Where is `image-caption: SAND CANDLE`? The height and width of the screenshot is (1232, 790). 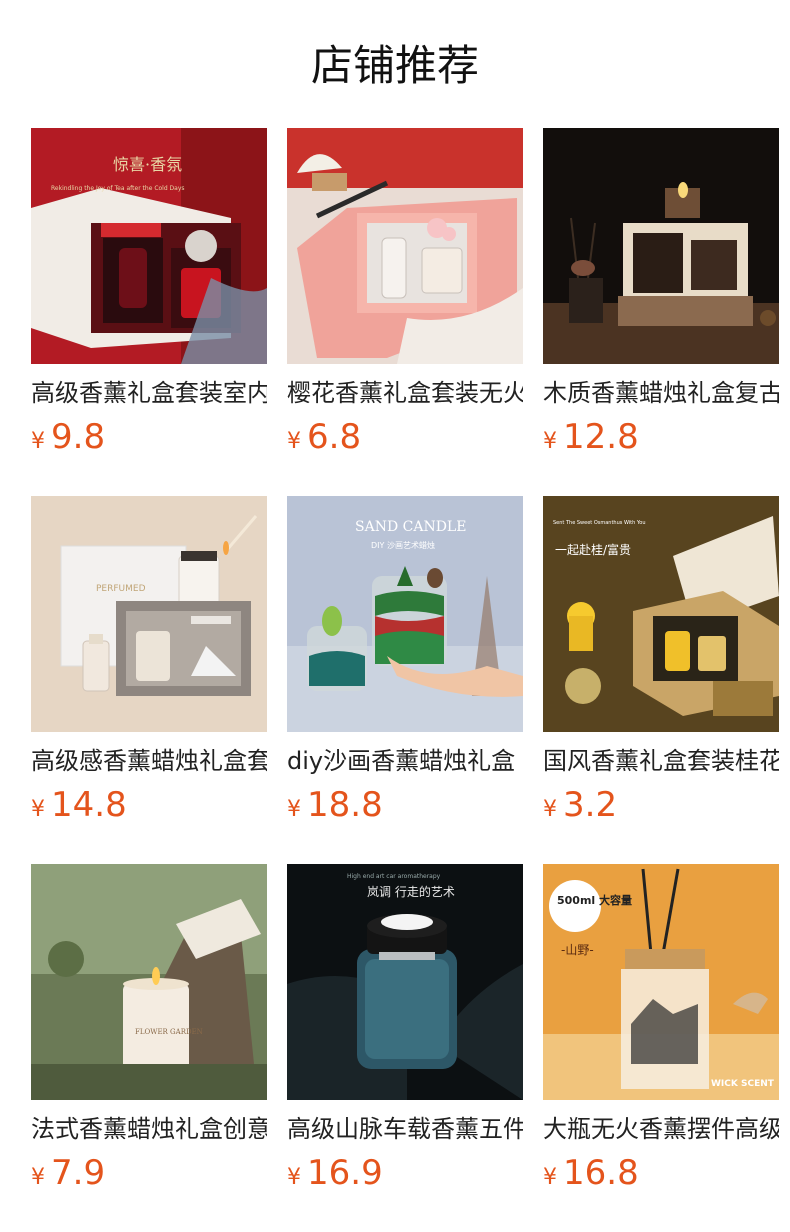 image-caption: SAND CANDLE is located at coordinates (410, 527).